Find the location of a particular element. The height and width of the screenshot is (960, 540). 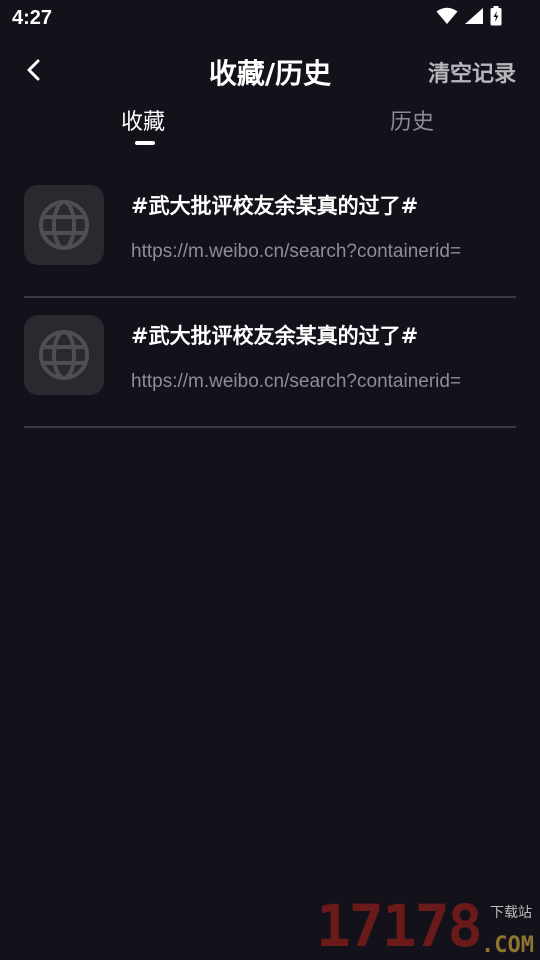

tab-favorites: 收藏 is located at coordinates (143, 120).